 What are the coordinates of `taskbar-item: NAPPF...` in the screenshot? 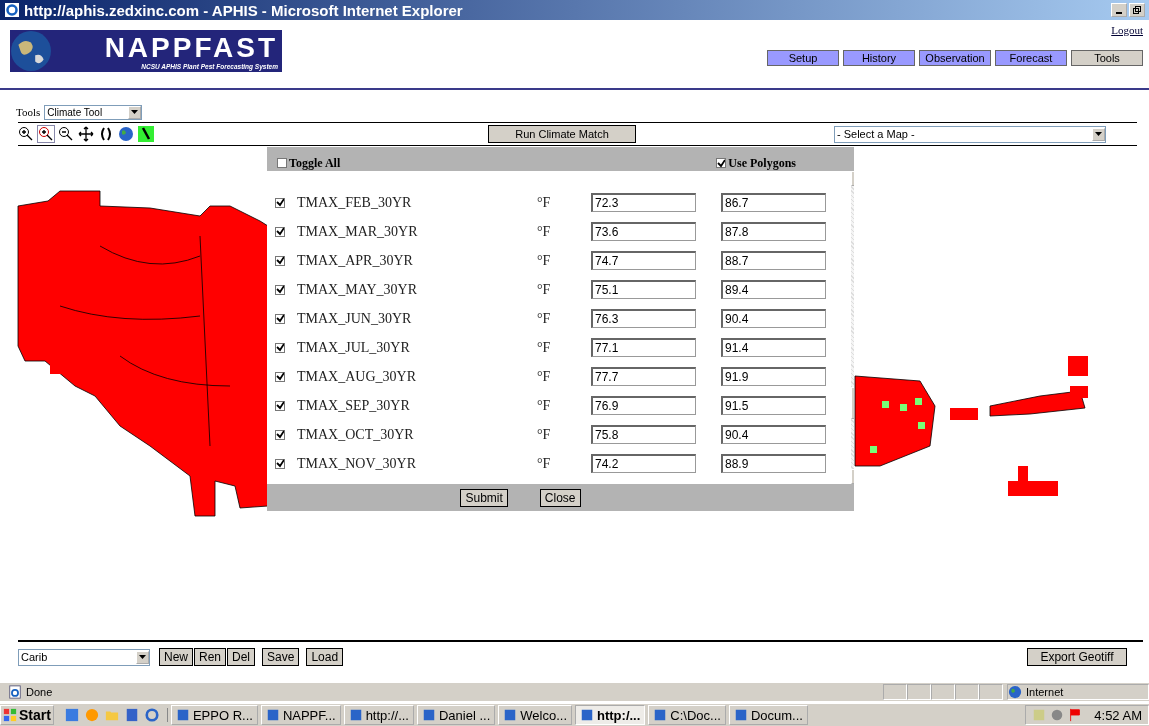 It's located at (300, 715).